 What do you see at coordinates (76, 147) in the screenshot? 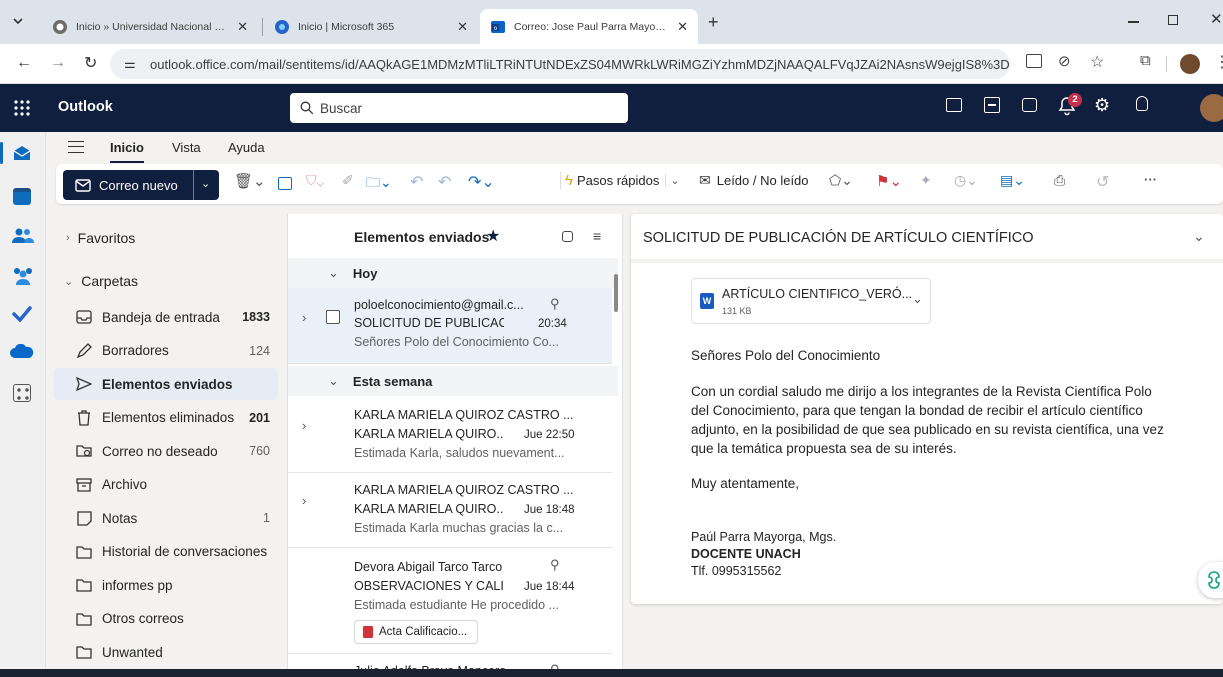
I see `hamburger-menu-icon` at bounding box center [76, 147].